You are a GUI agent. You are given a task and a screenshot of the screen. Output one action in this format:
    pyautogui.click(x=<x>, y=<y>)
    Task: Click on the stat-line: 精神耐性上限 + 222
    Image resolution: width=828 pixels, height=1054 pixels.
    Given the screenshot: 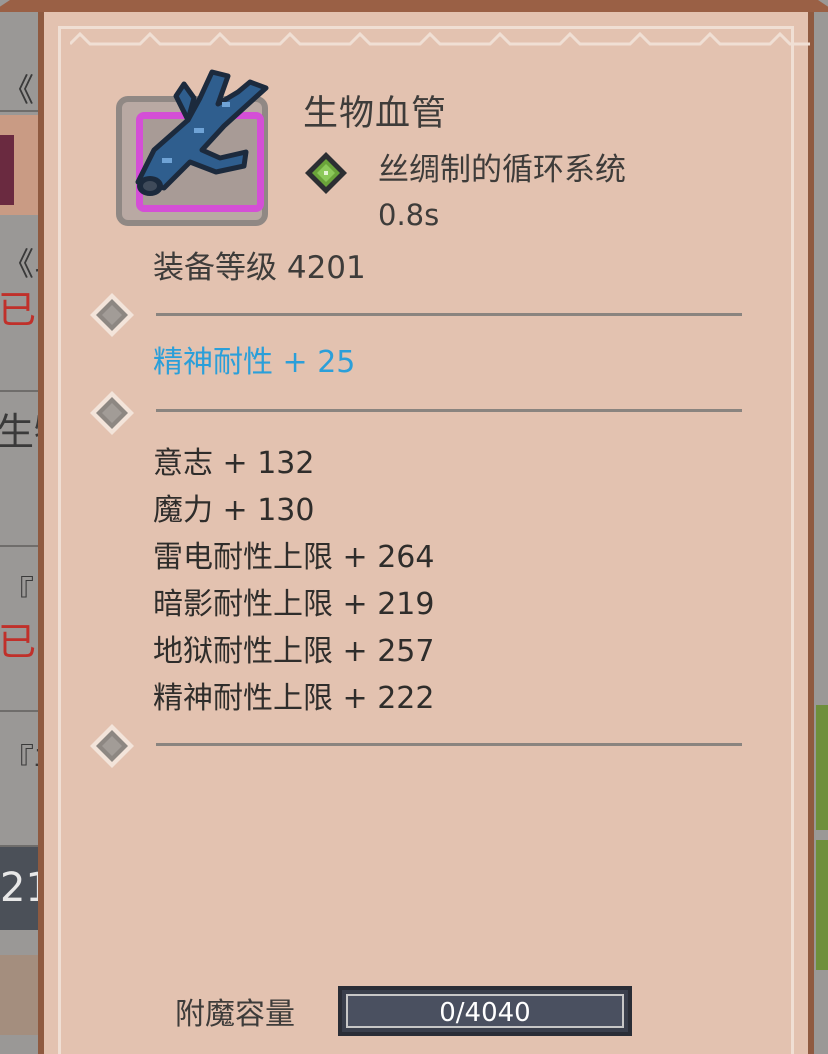 What is the action you would take?
    pyautogui.click(x=294, y=698)
    